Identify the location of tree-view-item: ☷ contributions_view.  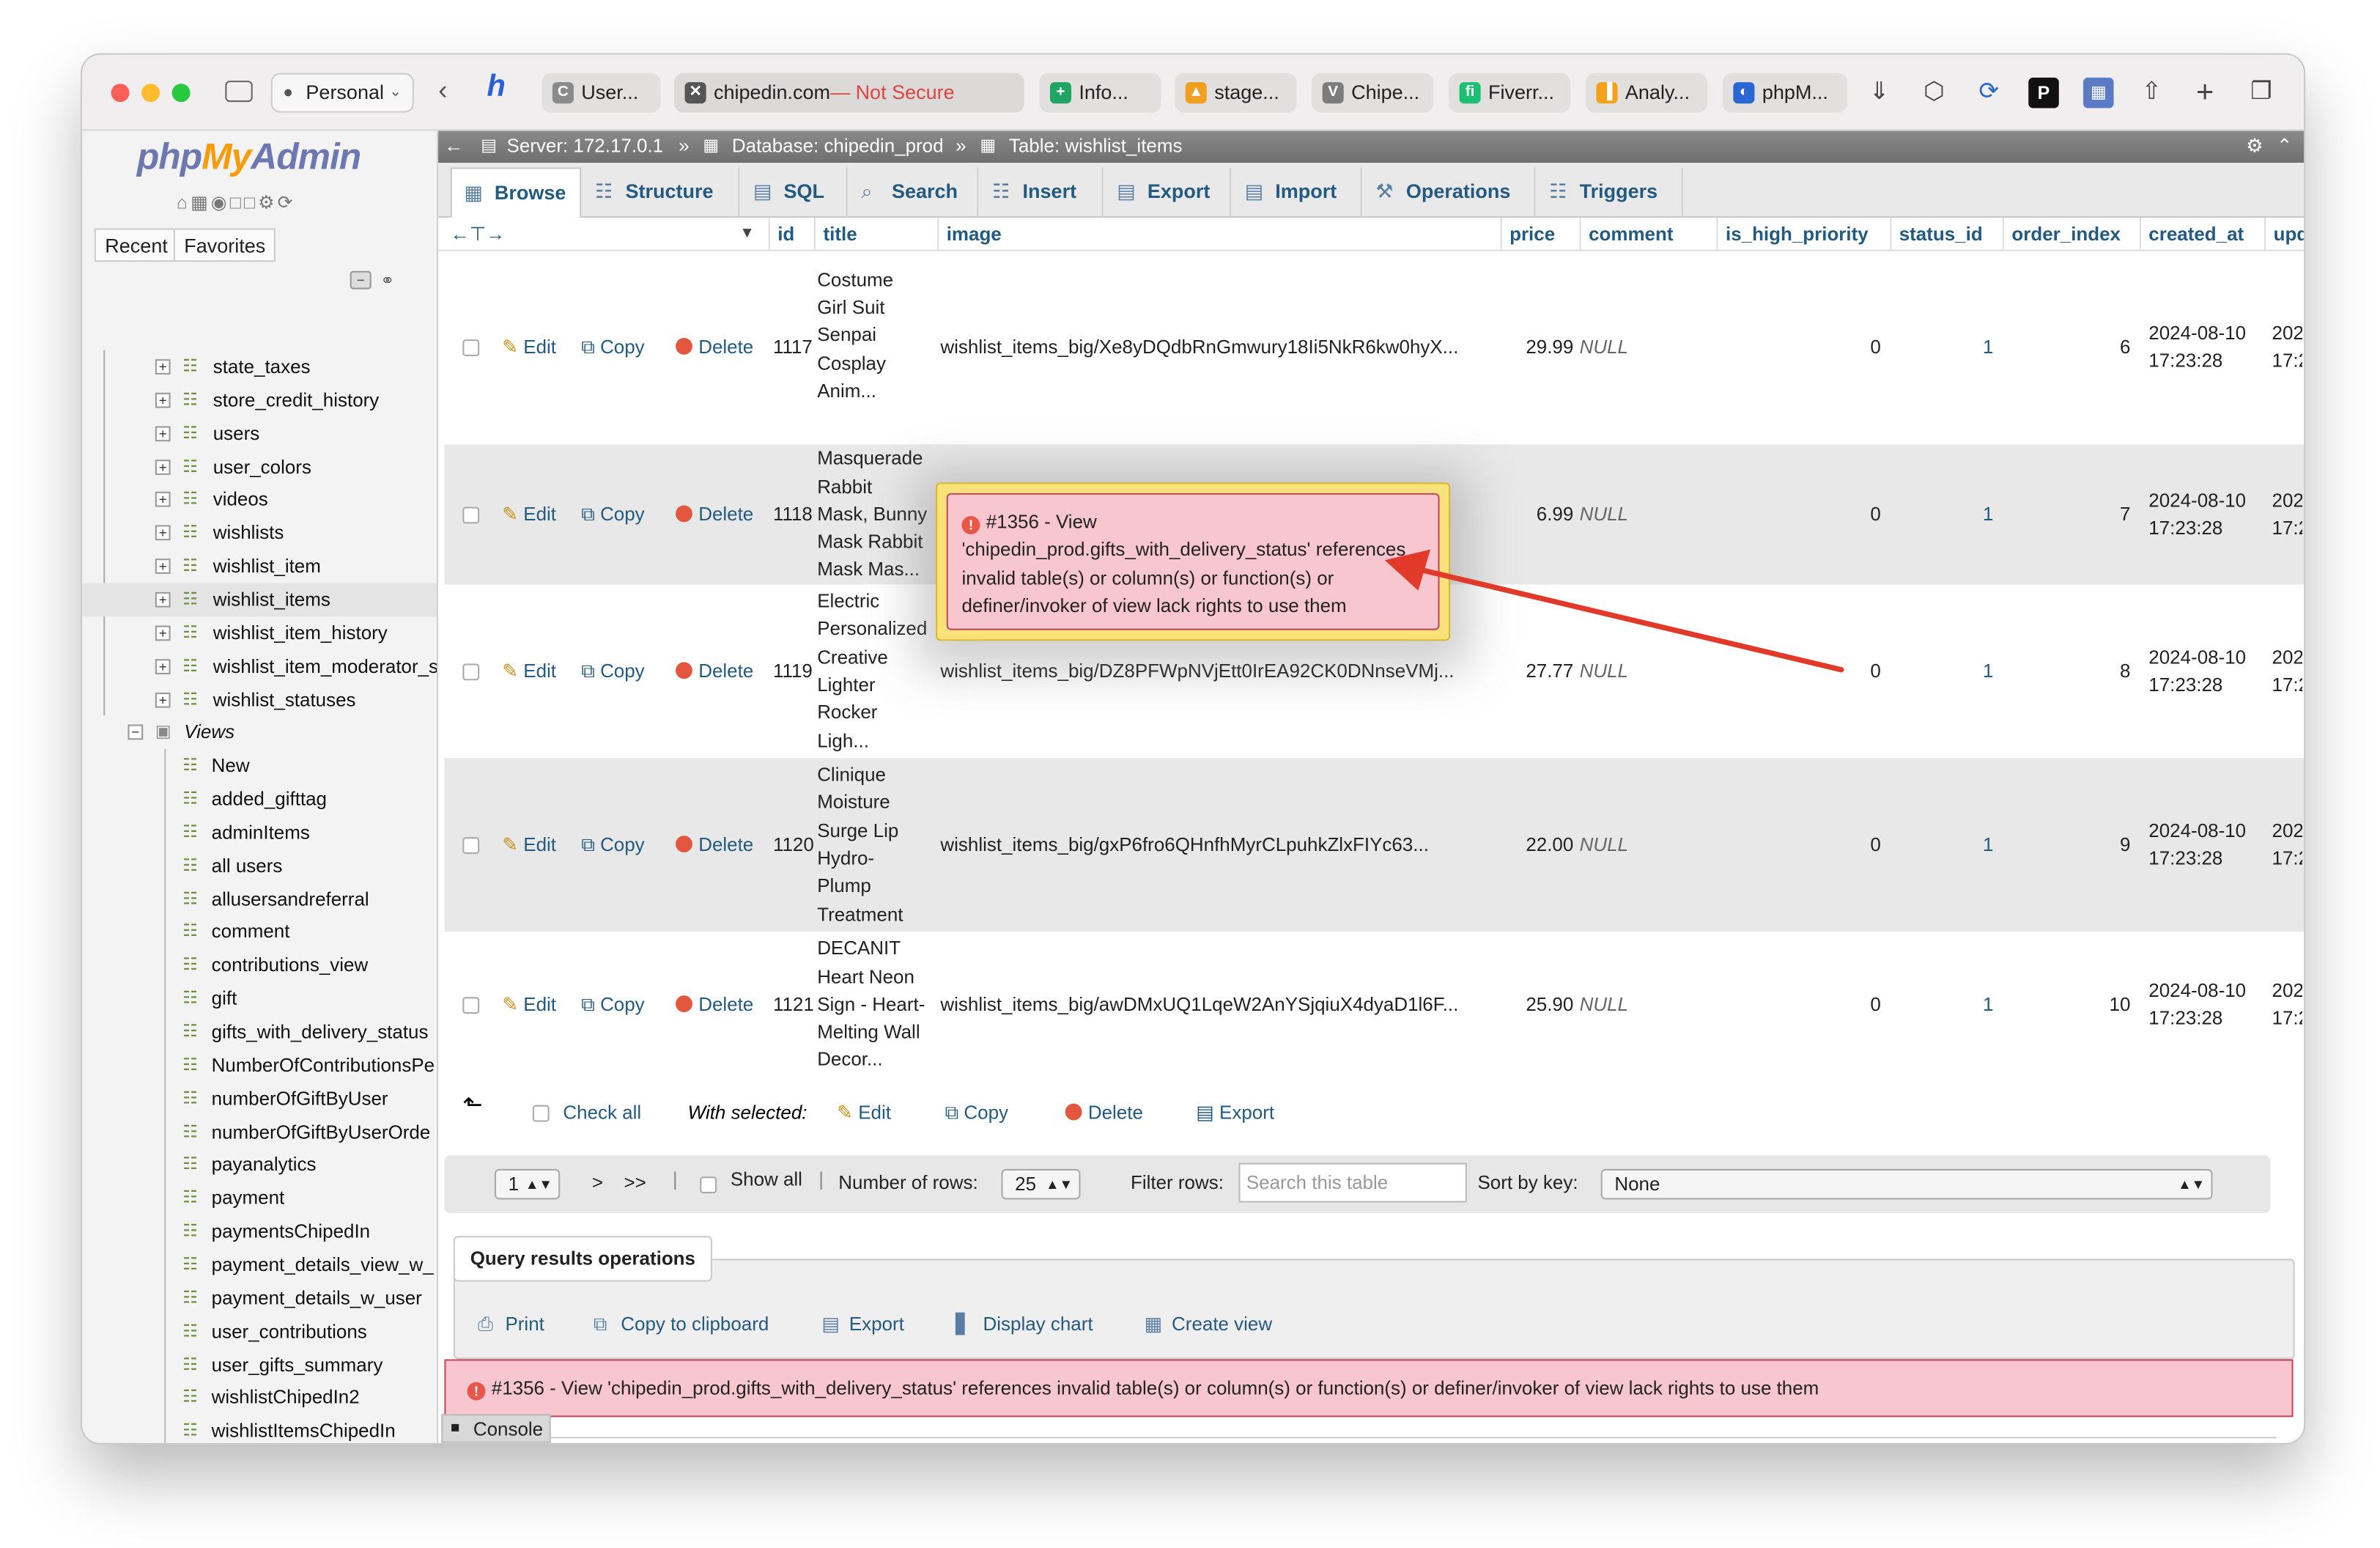
(259, 965).